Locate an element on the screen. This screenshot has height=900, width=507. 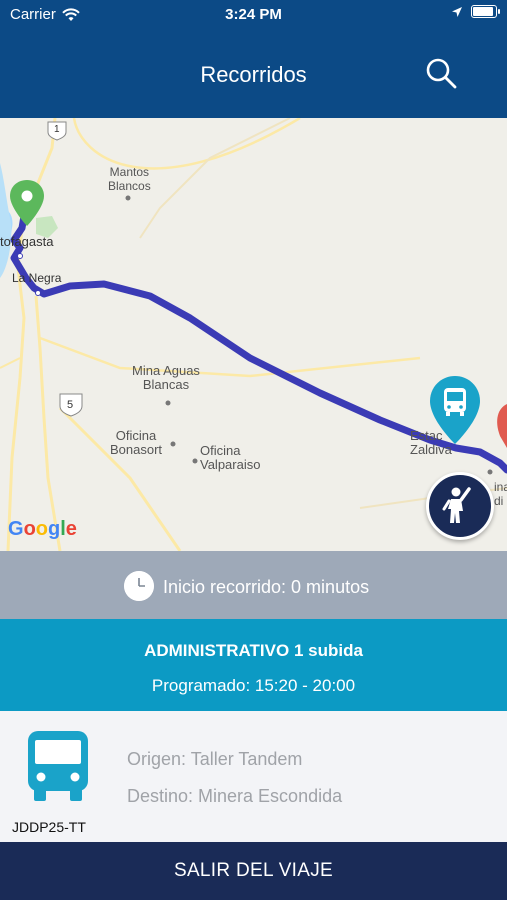
route-shield-1-label: 1 is located at coordinates (57, 129).